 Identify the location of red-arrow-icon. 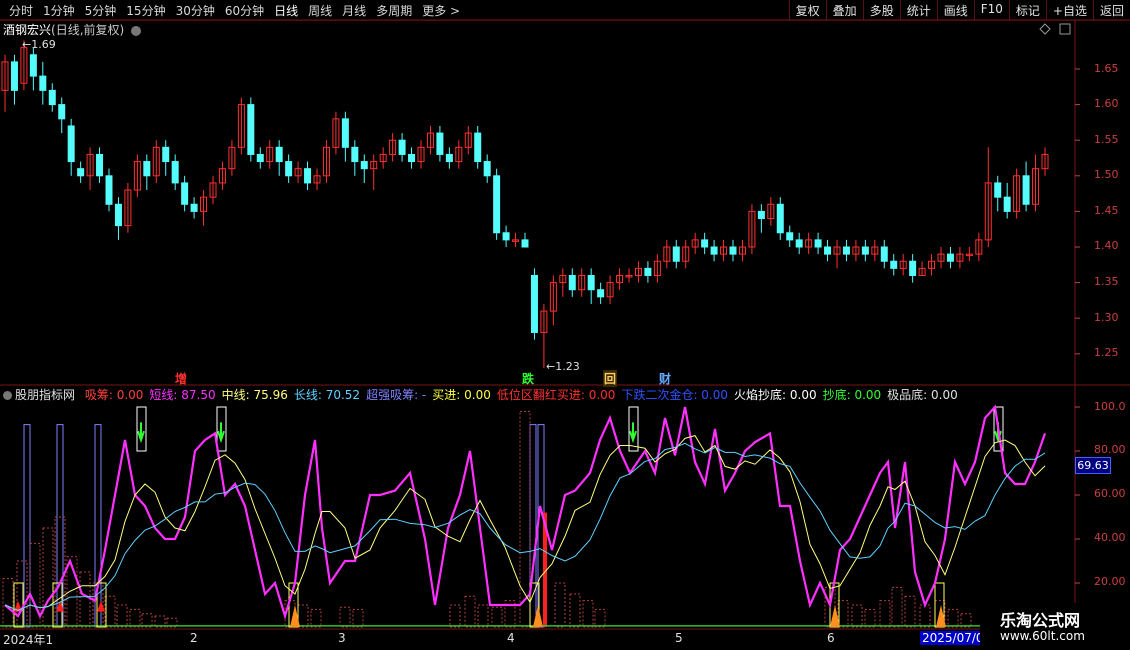
(101, 606).